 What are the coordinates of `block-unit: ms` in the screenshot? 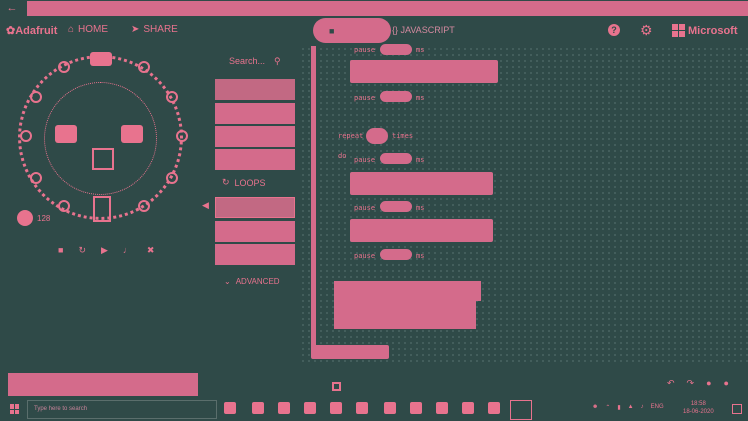 It's located at (420, 98).